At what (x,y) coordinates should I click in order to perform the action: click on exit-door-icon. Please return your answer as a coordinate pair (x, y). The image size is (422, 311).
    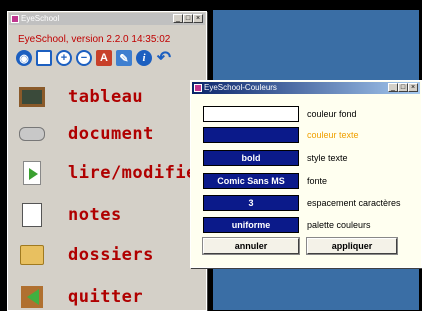
    Looking at the image, I should click on (32, 297).